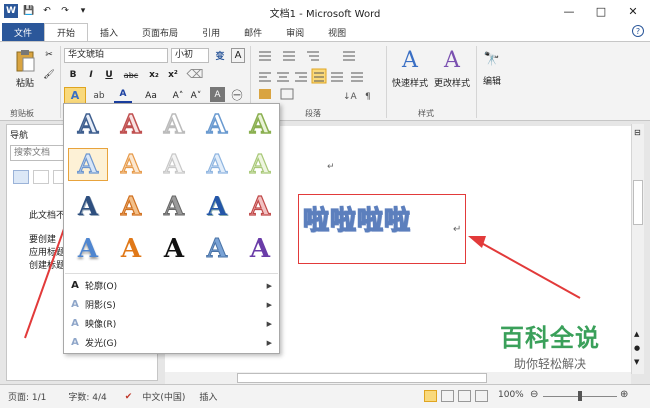  Describe the element at coordinates (430, 396) in the screenshot. I see `print-layout-view-icon` at that location.